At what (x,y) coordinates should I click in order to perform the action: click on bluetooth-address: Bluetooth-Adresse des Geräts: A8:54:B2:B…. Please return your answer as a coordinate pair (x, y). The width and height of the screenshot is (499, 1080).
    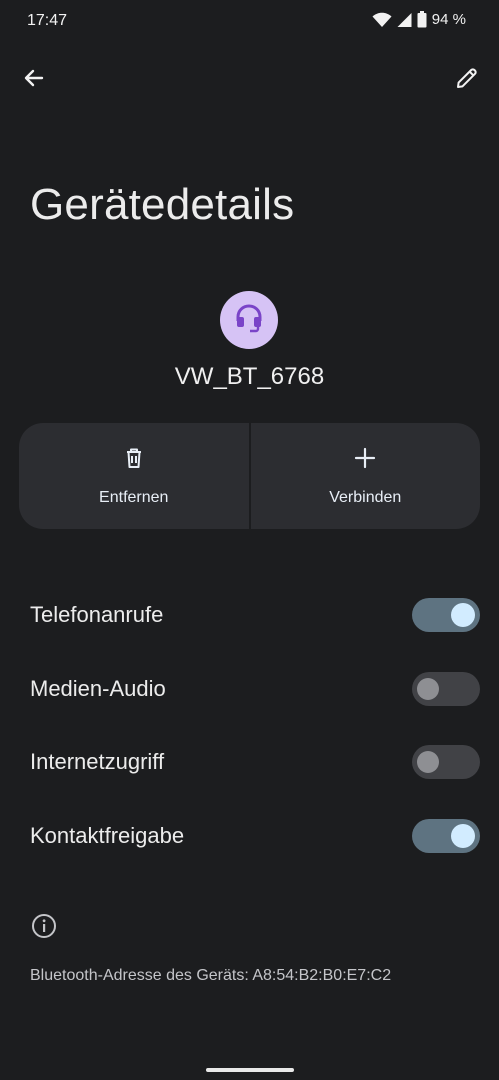
    Looking at the image, I should click on (211, 975).